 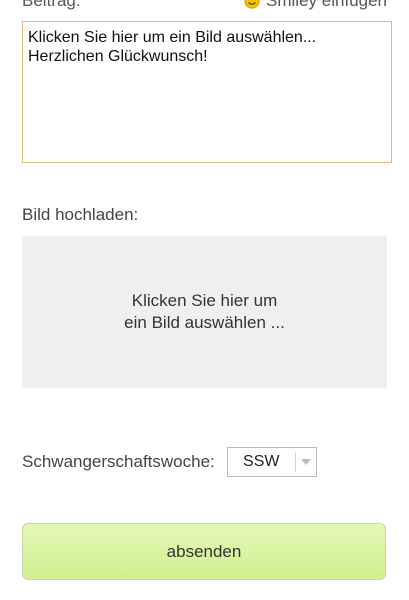 I want to click on smiley-icon, so click(x=252, y=4).